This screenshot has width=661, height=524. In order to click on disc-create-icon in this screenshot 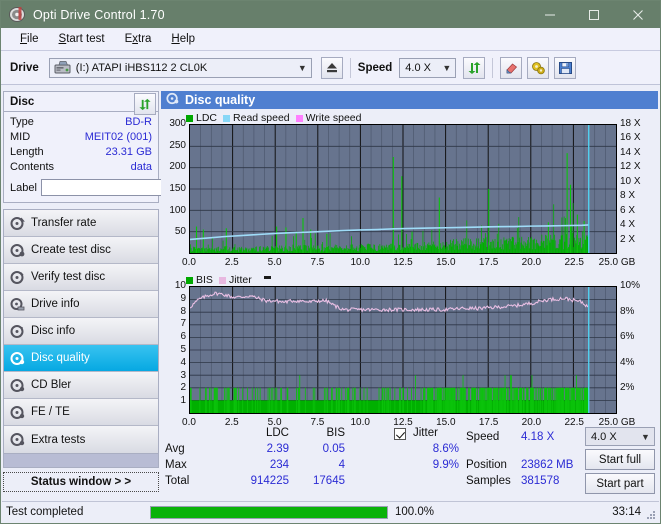, I will do `click(17, 250)`.